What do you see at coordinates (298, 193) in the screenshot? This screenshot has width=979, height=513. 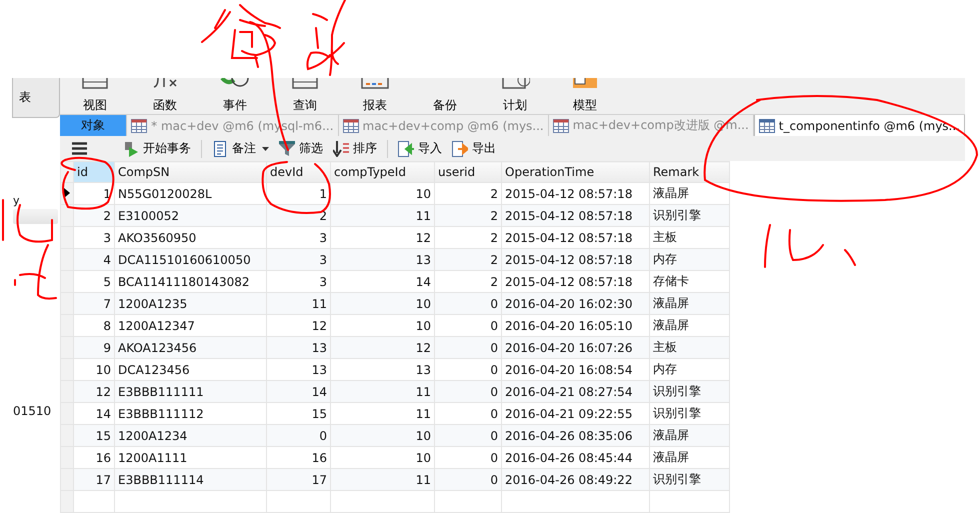 I see `table-cell: 1` at bounding box center [298, 193].